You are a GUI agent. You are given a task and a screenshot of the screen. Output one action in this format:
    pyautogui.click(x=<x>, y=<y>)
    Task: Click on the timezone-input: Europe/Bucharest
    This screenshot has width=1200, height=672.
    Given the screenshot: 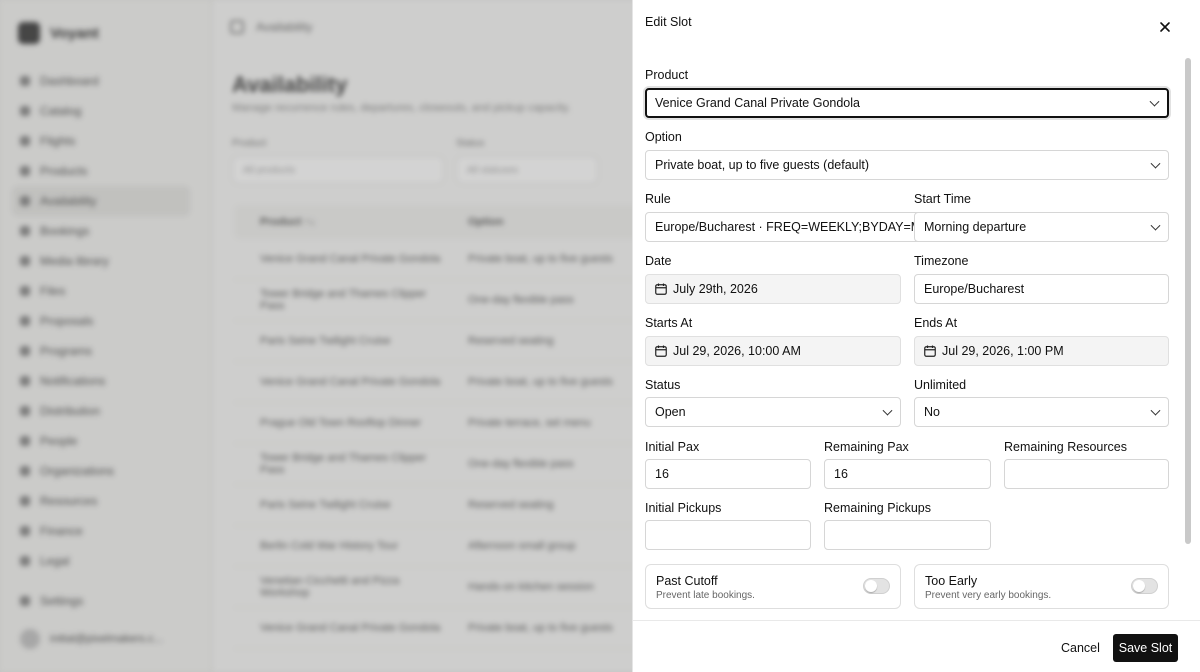 What is the action you would take?
    pyautogui.click(x=1041, y=289)
    